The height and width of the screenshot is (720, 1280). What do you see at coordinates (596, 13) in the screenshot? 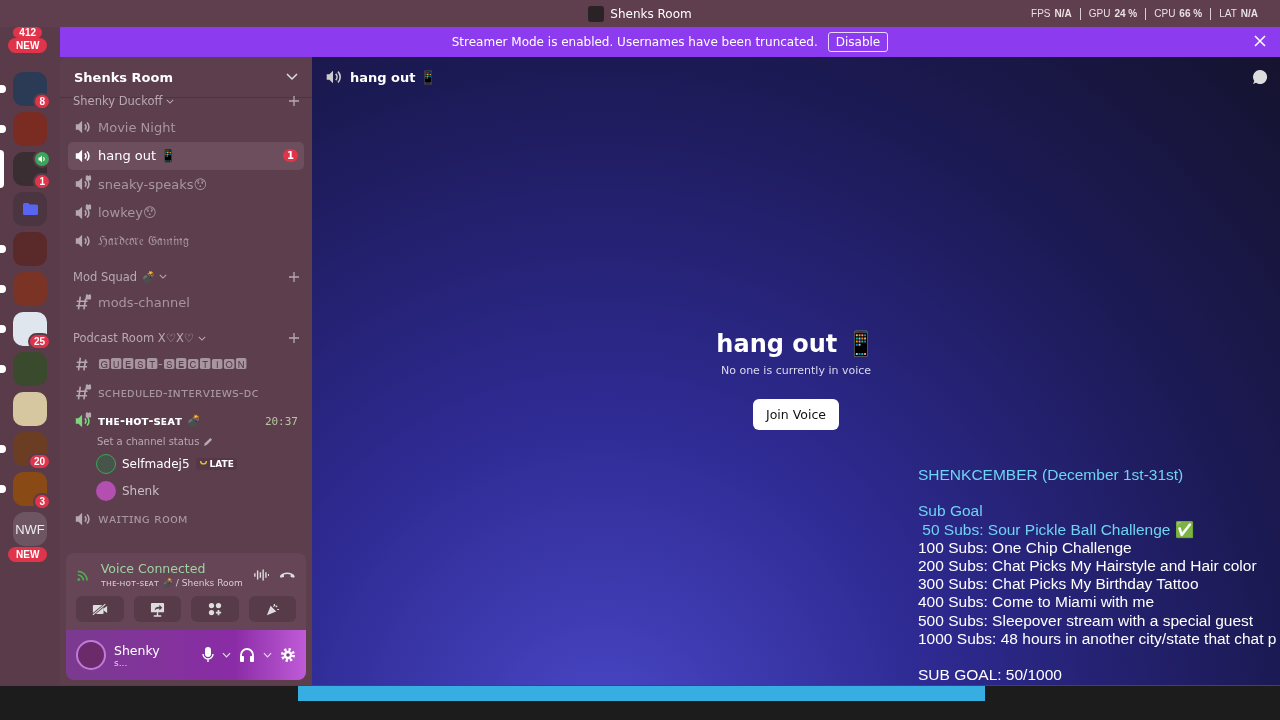
I see `server-avatar-icon` at bounding box center [596, 13].